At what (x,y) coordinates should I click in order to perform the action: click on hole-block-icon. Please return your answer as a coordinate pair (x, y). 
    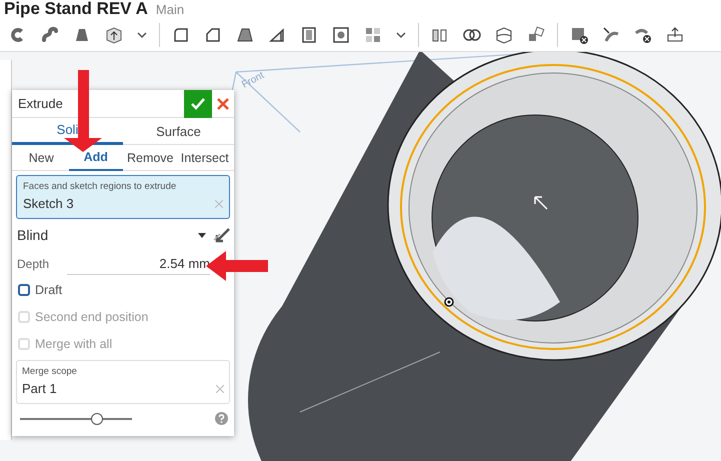
    Looking at the image, I should click on (341, 34).